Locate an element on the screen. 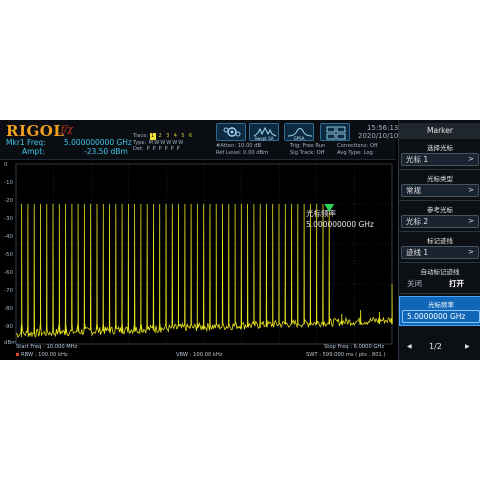 This screenshot has height=480, width=480. ref-level-readout: Ref Level: 0.00 dBm is located at coordinates (242, 153).